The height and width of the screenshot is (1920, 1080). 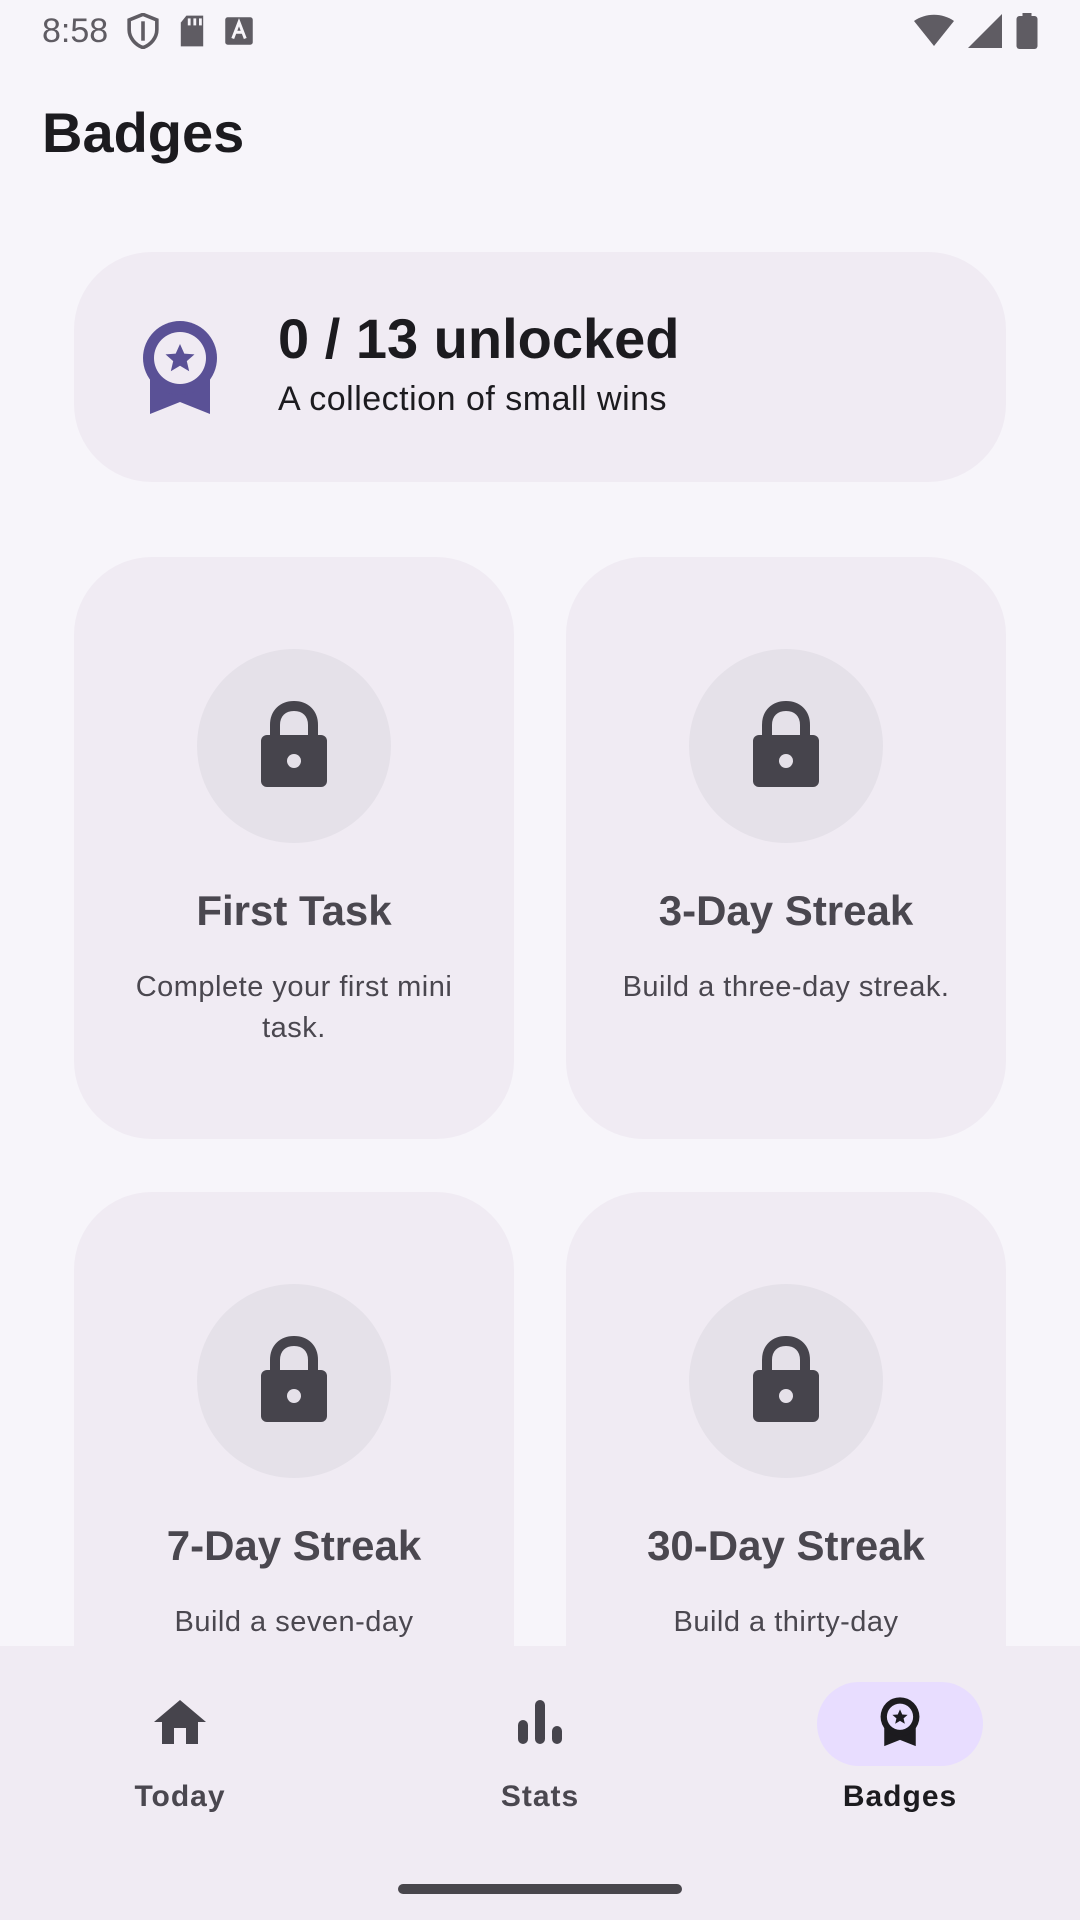 I want to click on badge-description: Build a seven-day, so click(x=294, y=1622).